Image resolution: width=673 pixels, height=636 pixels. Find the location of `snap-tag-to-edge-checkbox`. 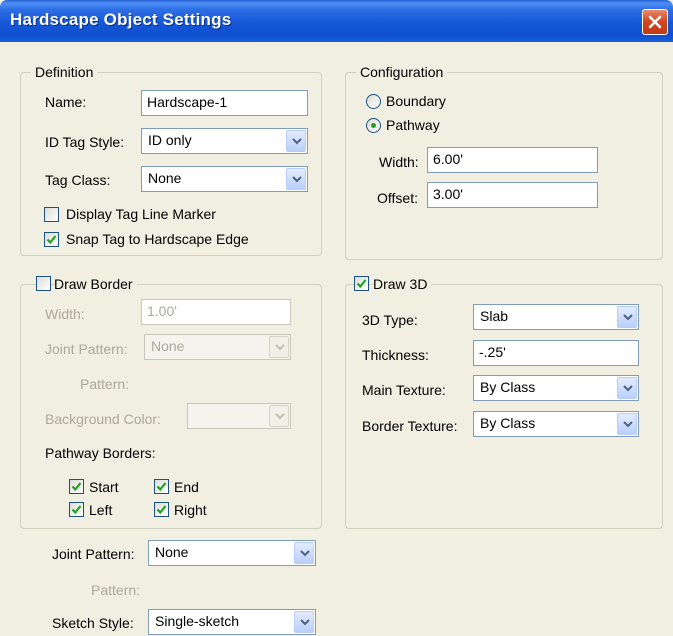

snap-tag-to-edge-checkbox is located at coordinates (51, 239).